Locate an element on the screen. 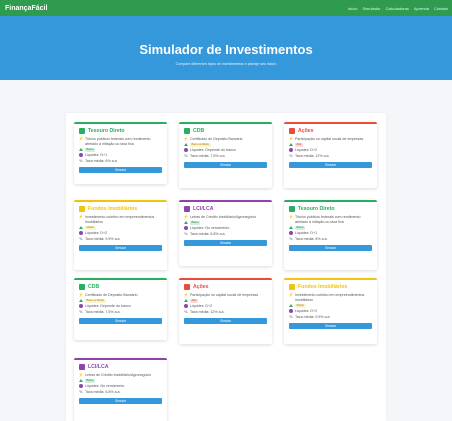 The width and height of the screenshot is (452, 421). card-info-row: % Taxa média: 7.5% a.a. is located at coordinates (225, 156).